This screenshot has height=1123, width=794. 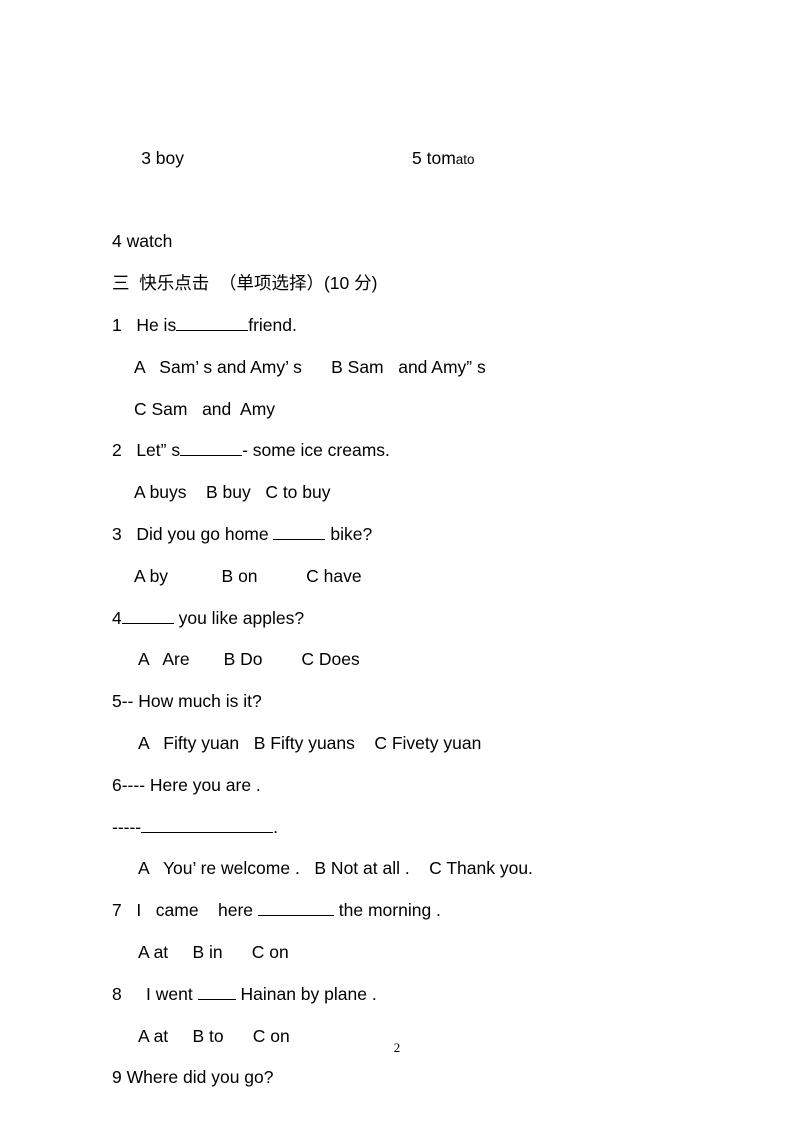 I want to click on question-3-blank, so click(x=299, y=539).